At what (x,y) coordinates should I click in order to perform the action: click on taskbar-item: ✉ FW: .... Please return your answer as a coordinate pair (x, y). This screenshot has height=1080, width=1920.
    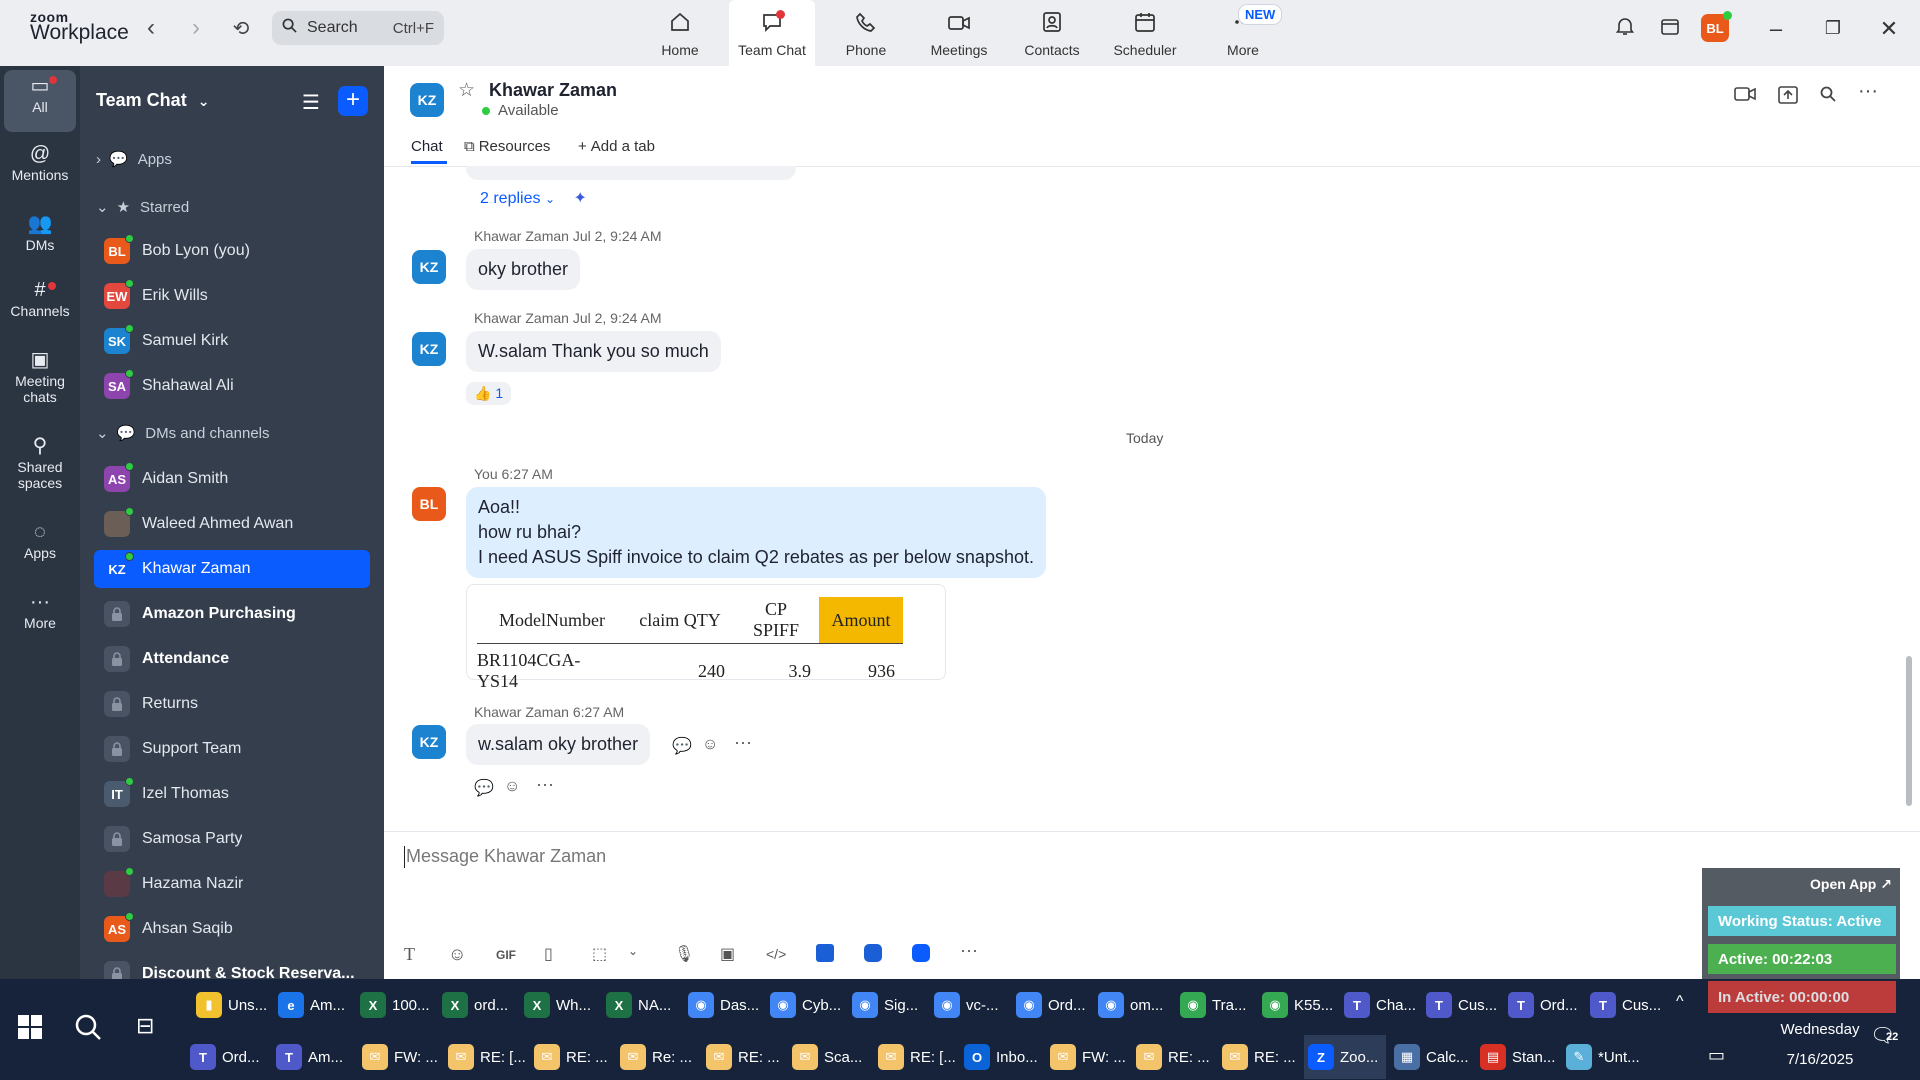
    Looking at the image, I should click on (1087, 1057).